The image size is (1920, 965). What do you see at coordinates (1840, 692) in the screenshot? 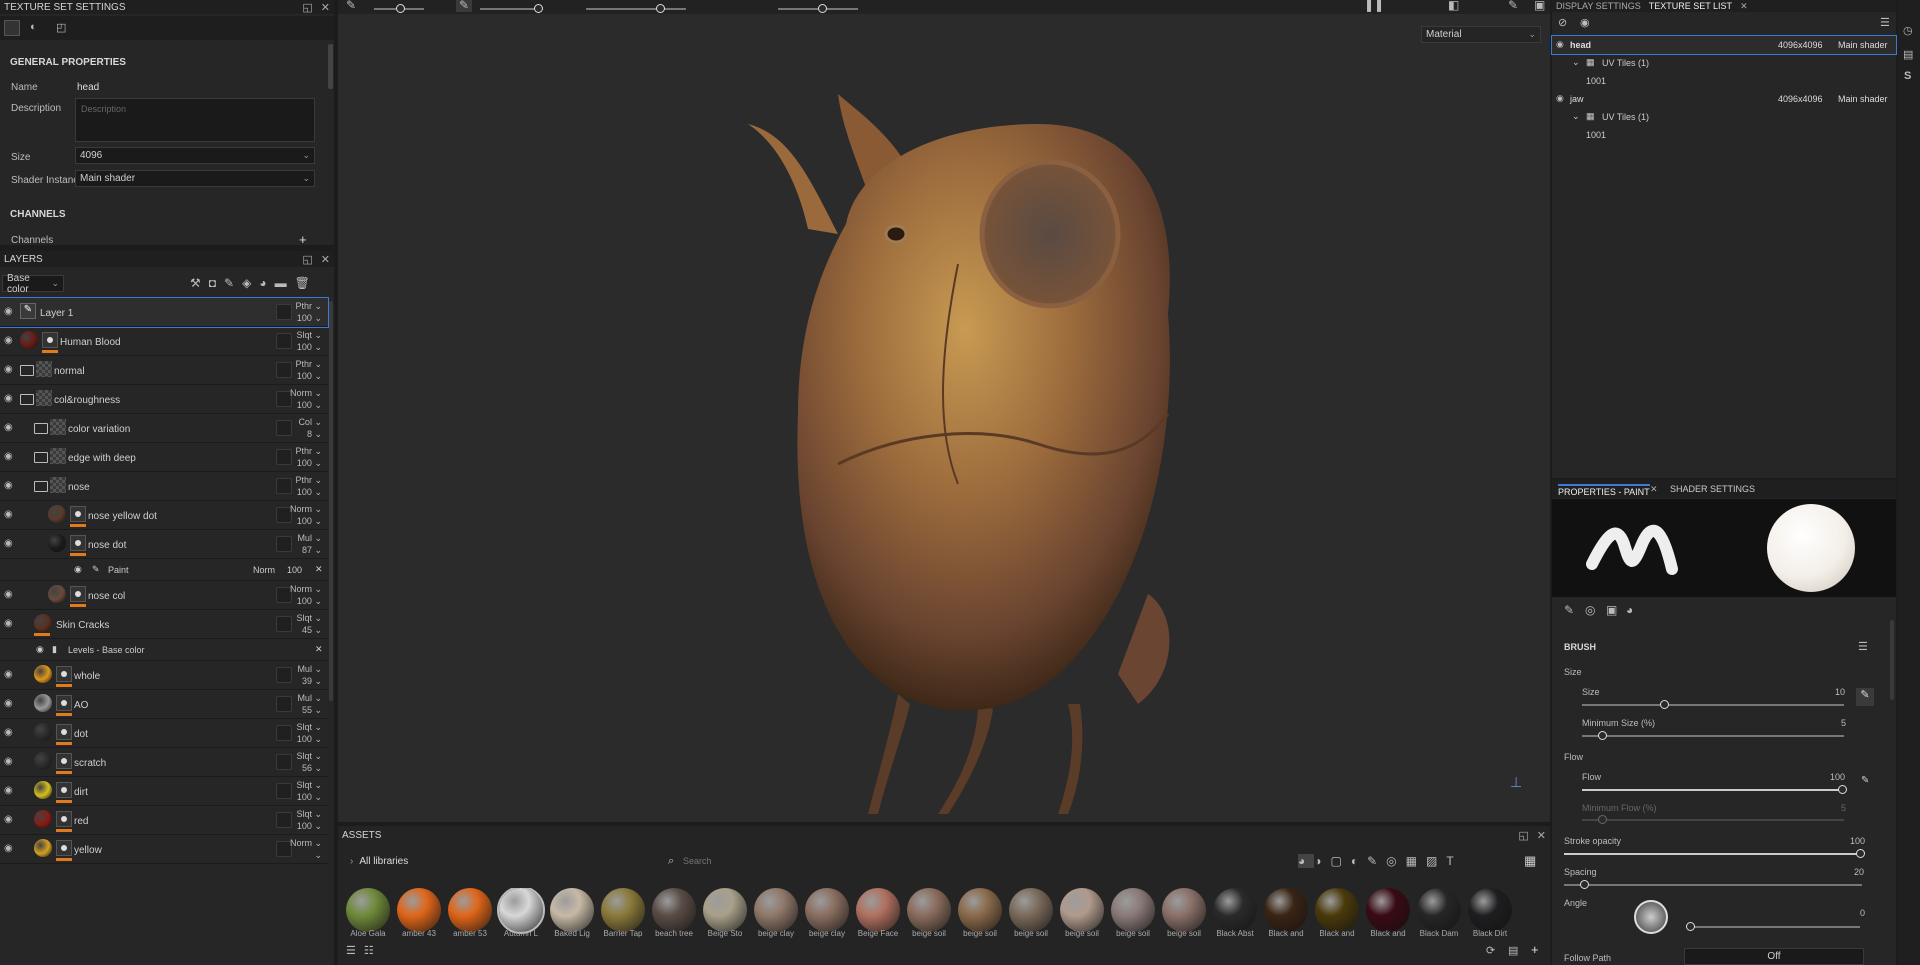
I see `size-value: 10` at bounding box center [1840, 692].